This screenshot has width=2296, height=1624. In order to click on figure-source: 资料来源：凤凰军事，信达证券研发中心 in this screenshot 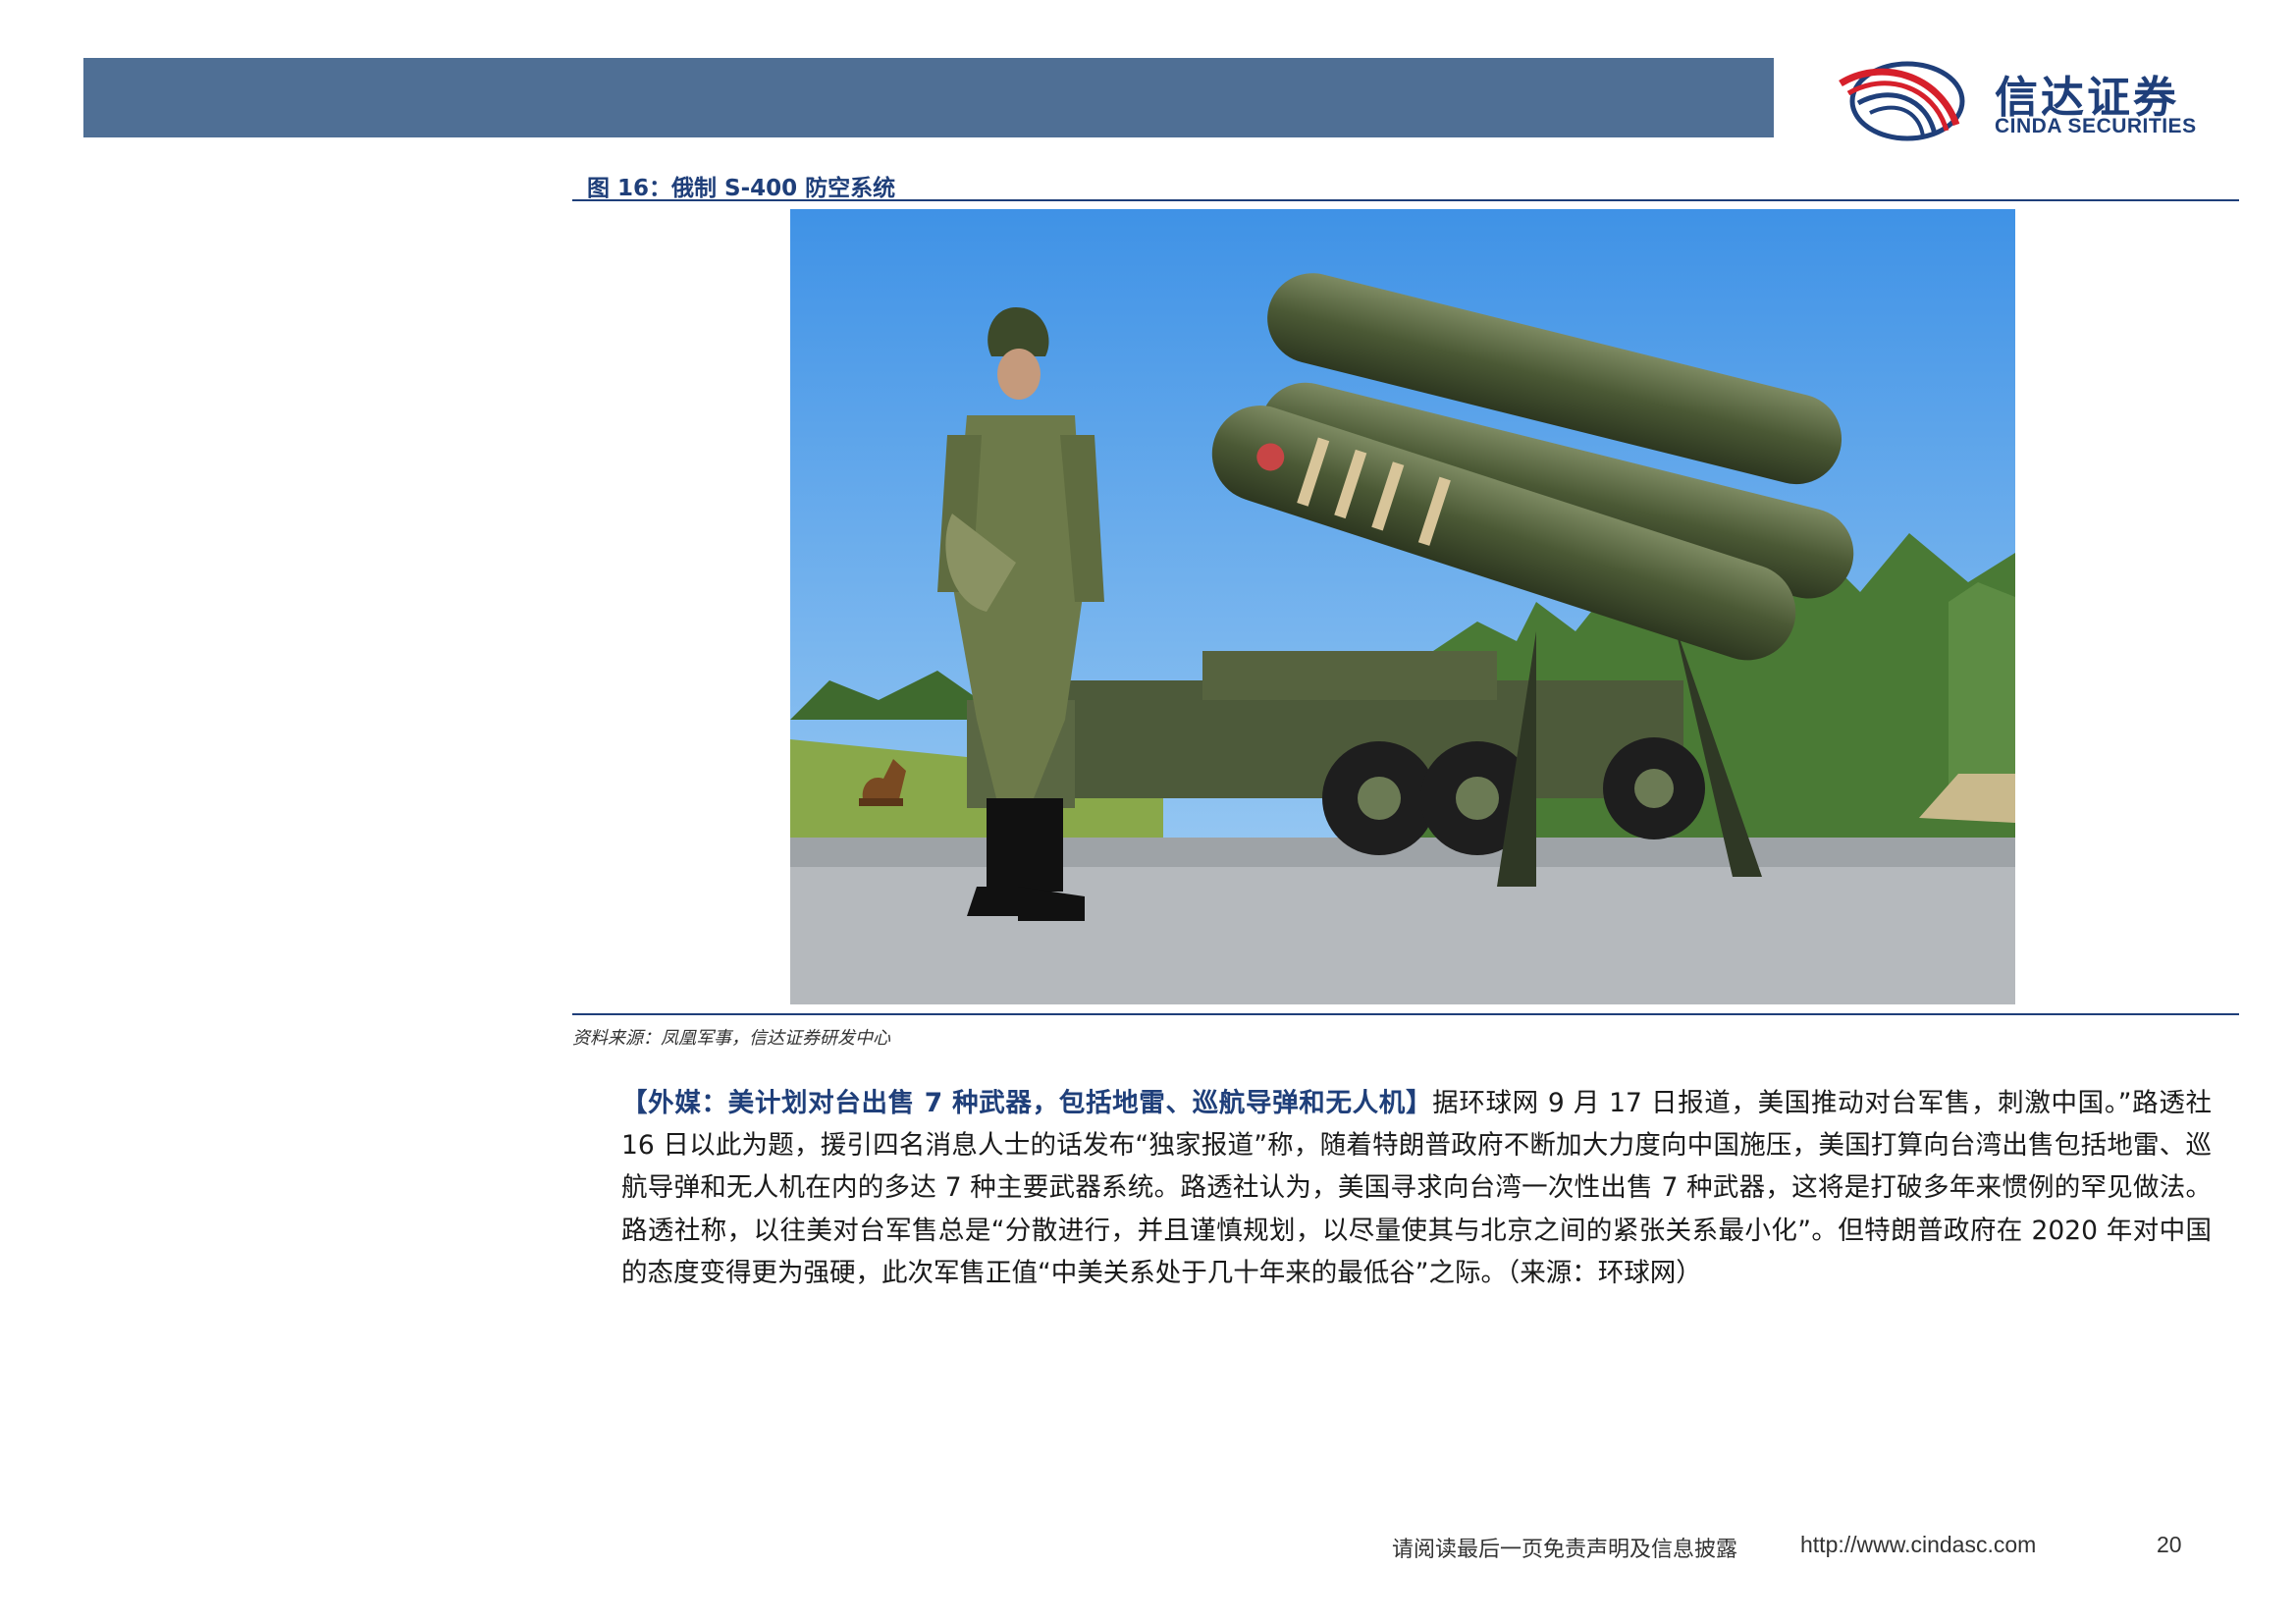, I will do `click(731, 1038)`.